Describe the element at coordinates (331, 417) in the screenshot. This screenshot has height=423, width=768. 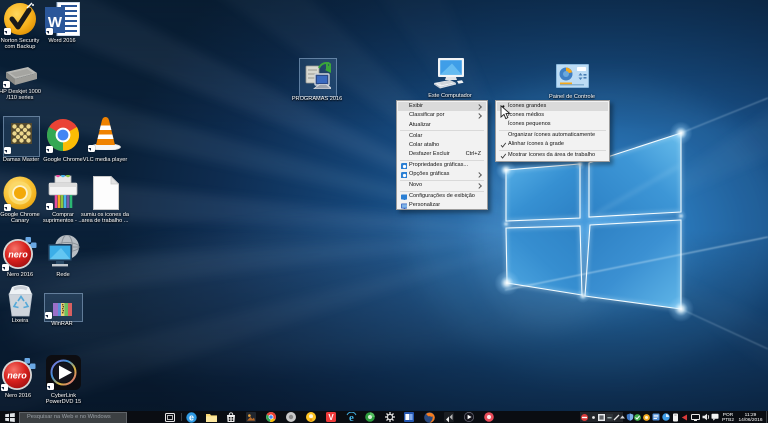
I see `svg-text: V` at that location.